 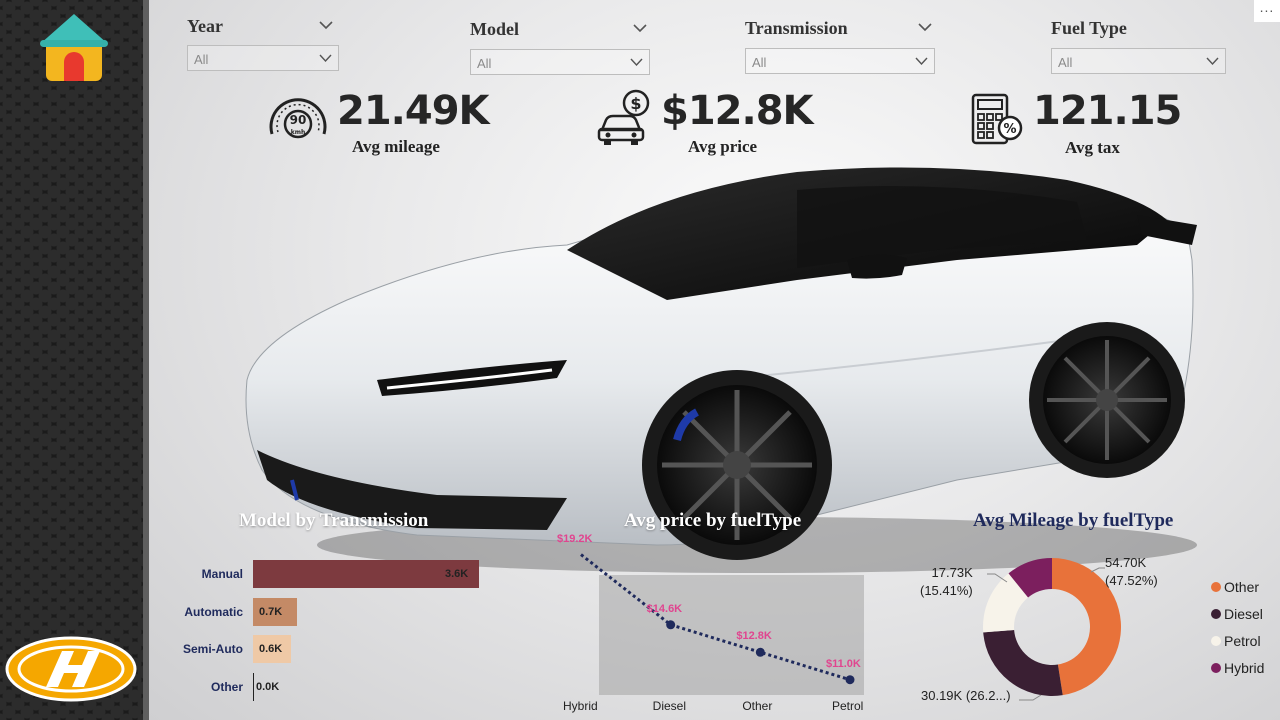 What do you see at coordinates (201, 59) in the screenshot?
I see `year-select-value: All` at bounding box center [201, 59].